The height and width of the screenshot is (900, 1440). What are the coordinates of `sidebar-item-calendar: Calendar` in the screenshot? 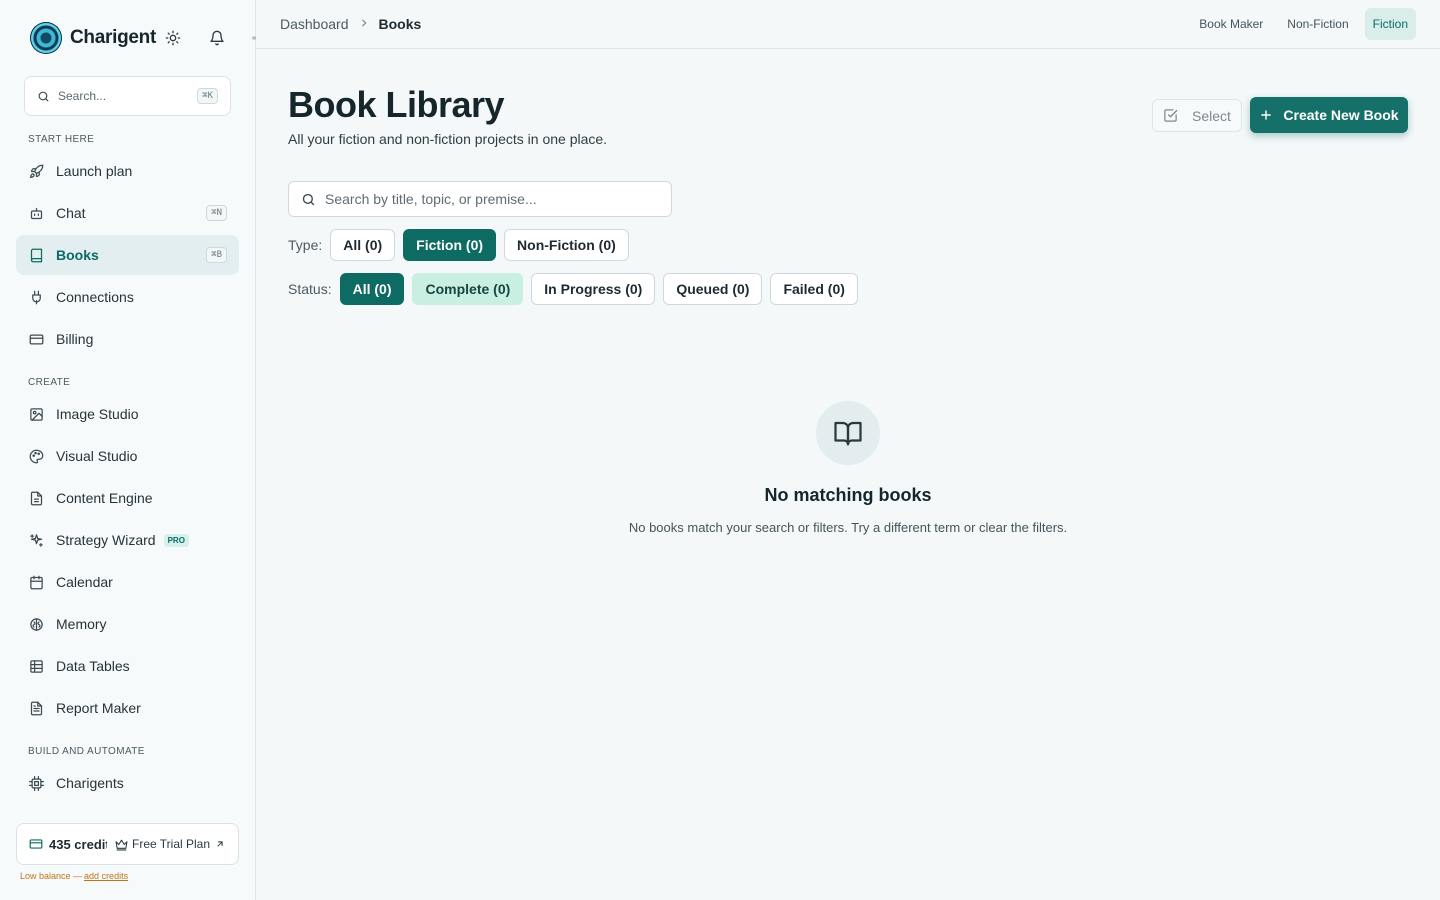 It's located at (127, 582).